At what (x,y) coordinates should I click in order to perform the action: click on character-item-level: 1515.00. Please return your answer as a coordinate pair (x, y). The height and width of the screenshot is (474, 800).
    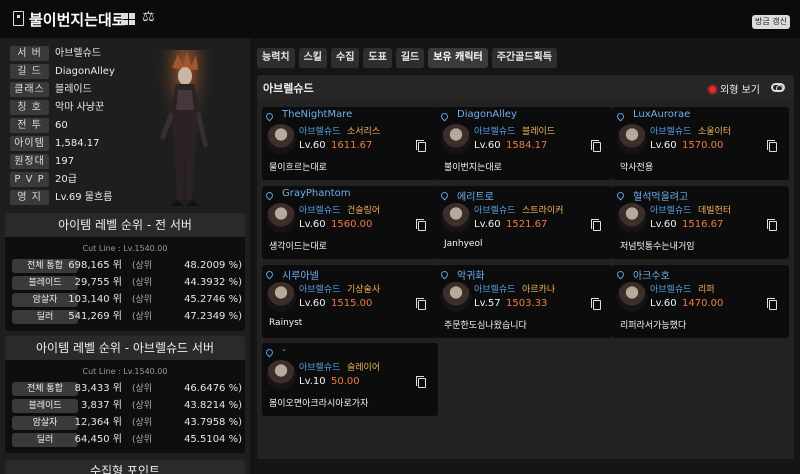
    Looking at the image, I should click on (352, 303).